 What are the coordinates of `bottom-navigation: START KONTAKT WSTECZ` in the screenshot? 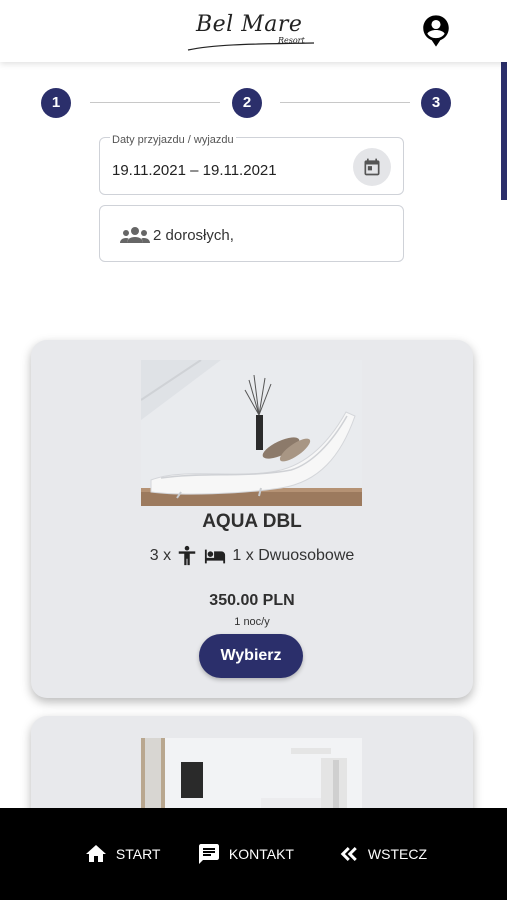 It's located at (253, 854).